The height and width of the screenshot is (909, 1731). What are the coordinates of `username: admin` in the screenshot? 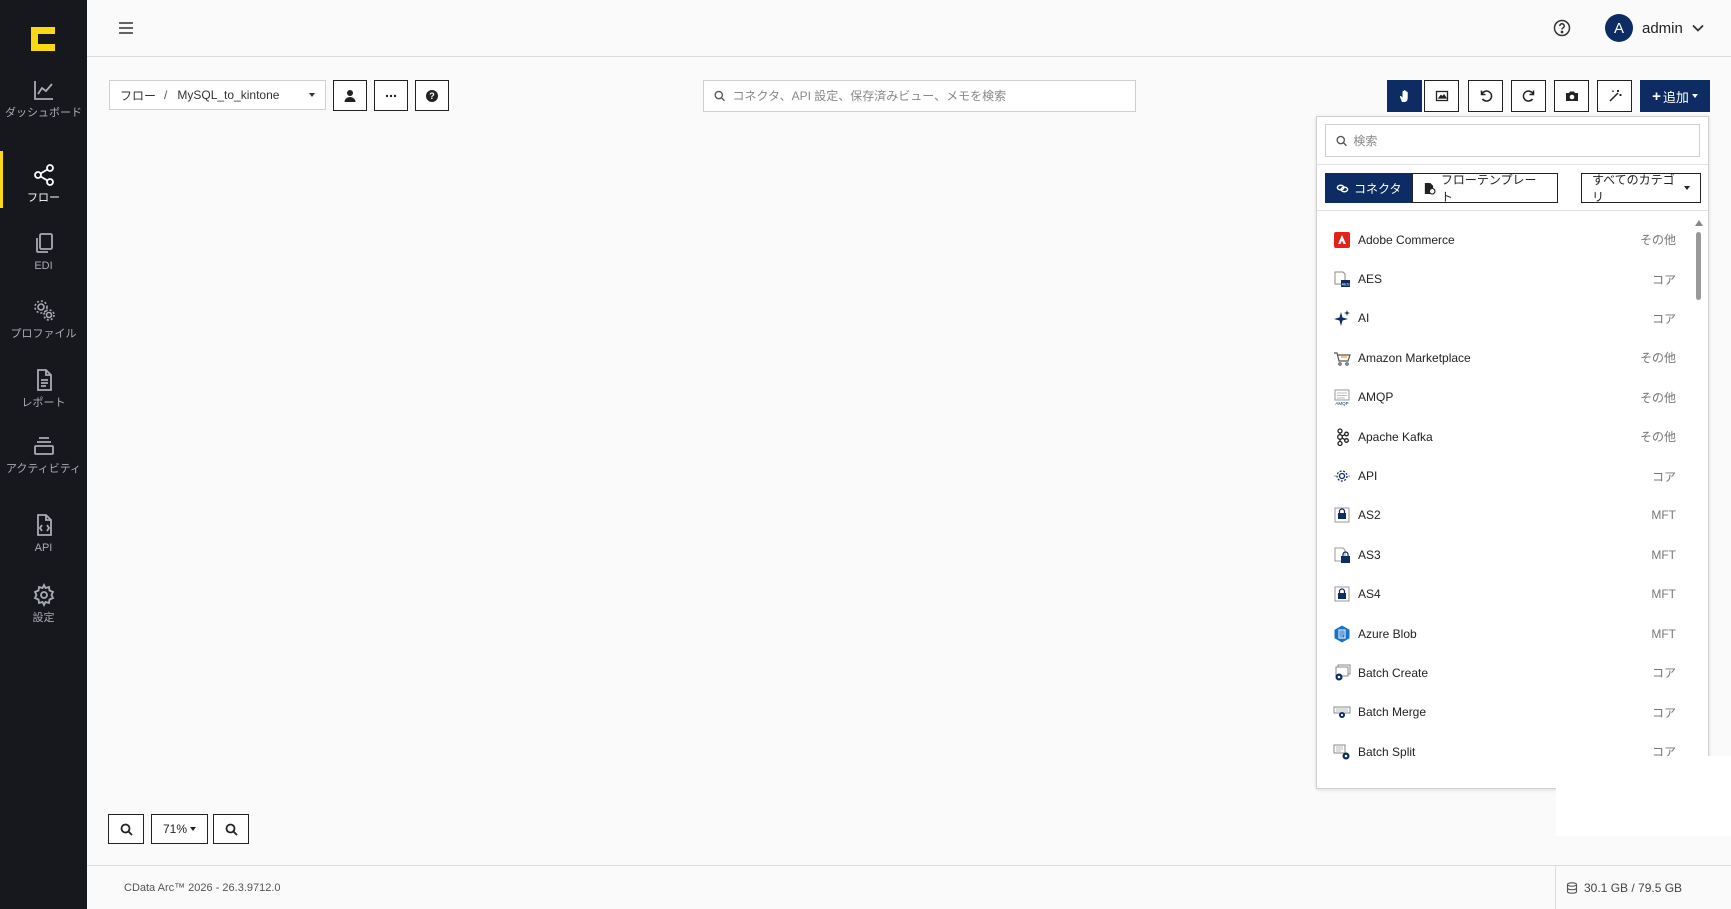 It's located at (1662, 28).